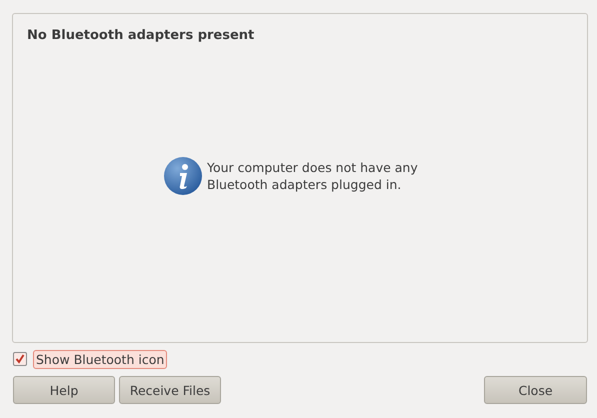  I want to click on info-icon, so click(183, 176).